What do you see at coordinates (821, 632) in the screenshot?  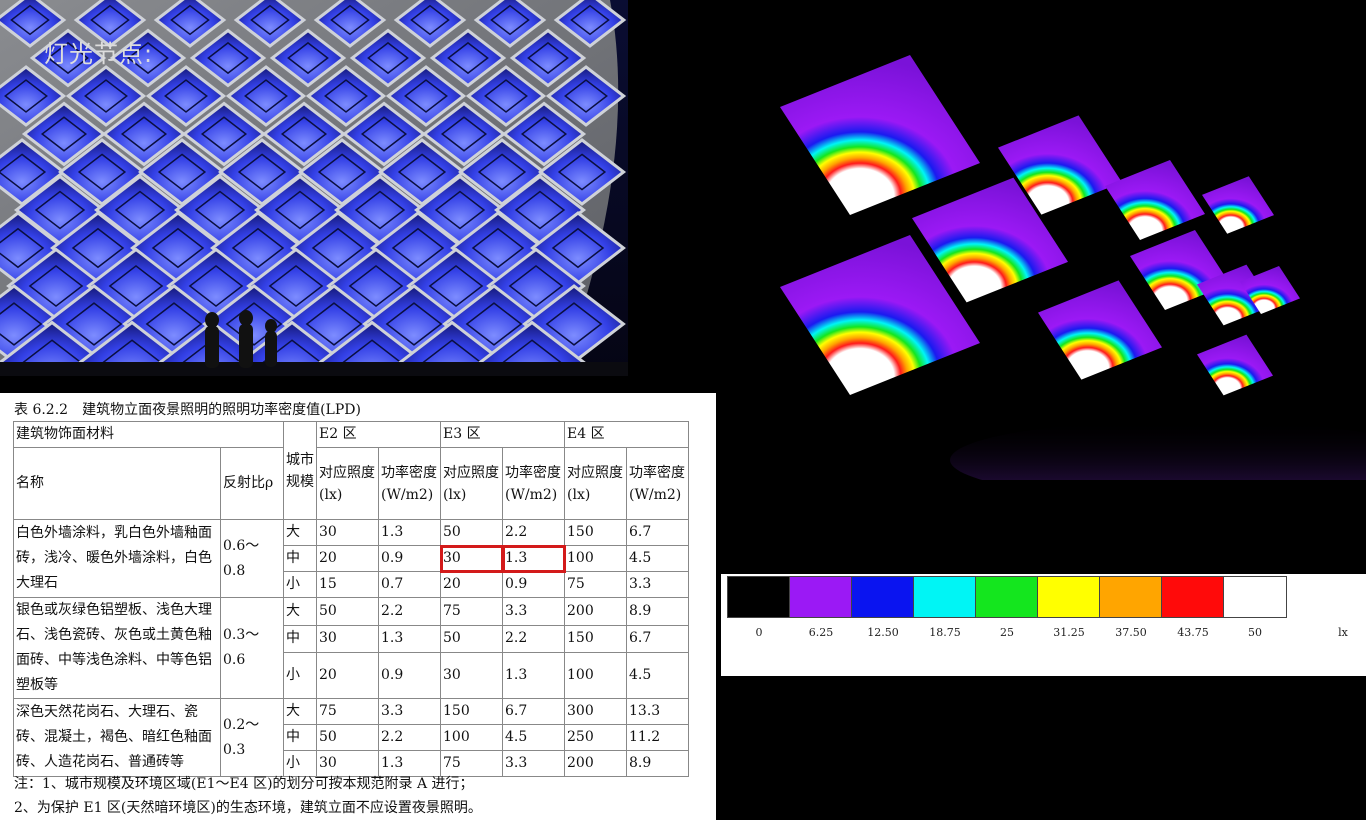 I see `legend-label: 6.25` at bounding box center [821, 632].